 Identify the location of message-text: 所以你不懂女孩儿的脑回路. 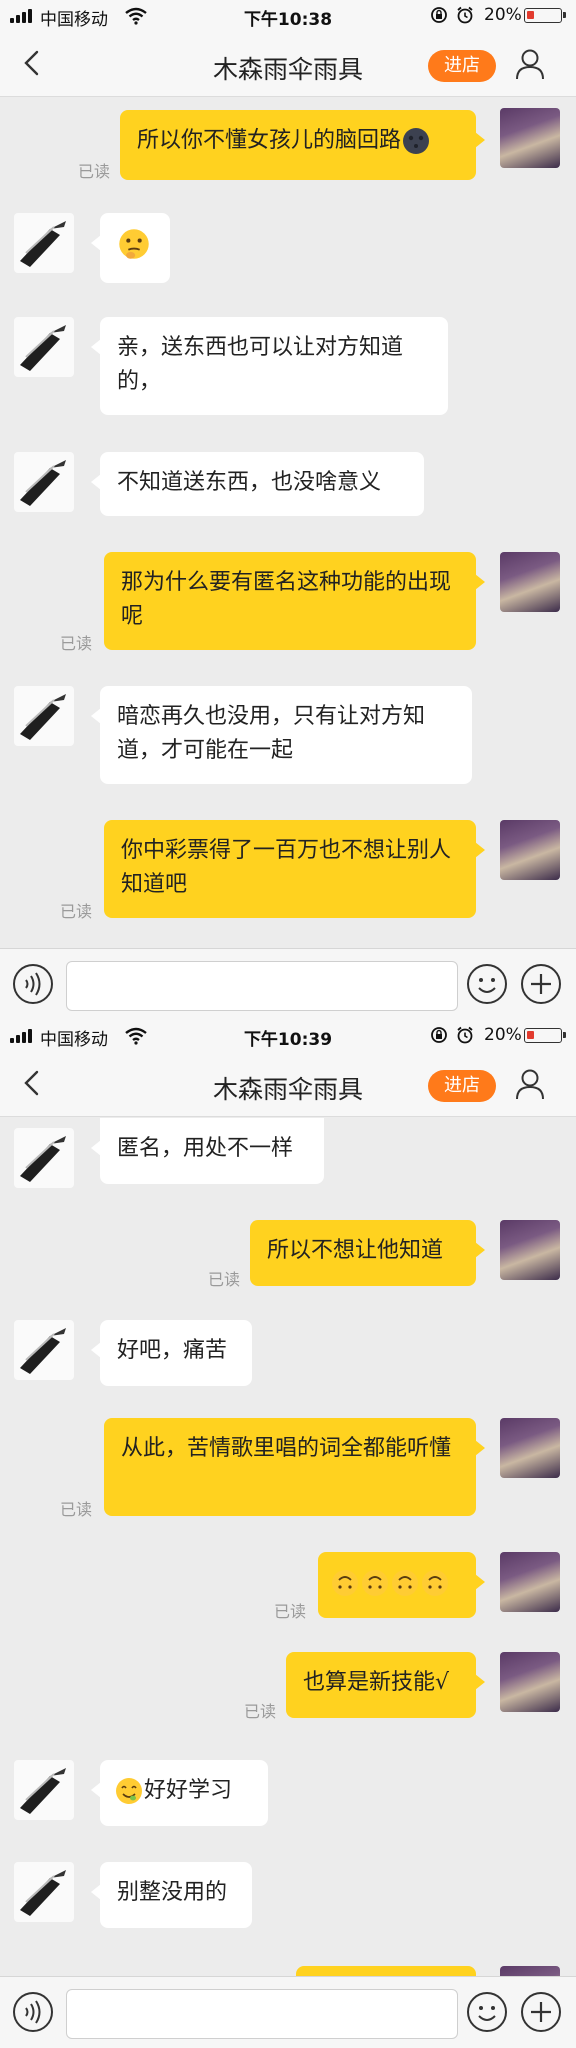
(269, 140).